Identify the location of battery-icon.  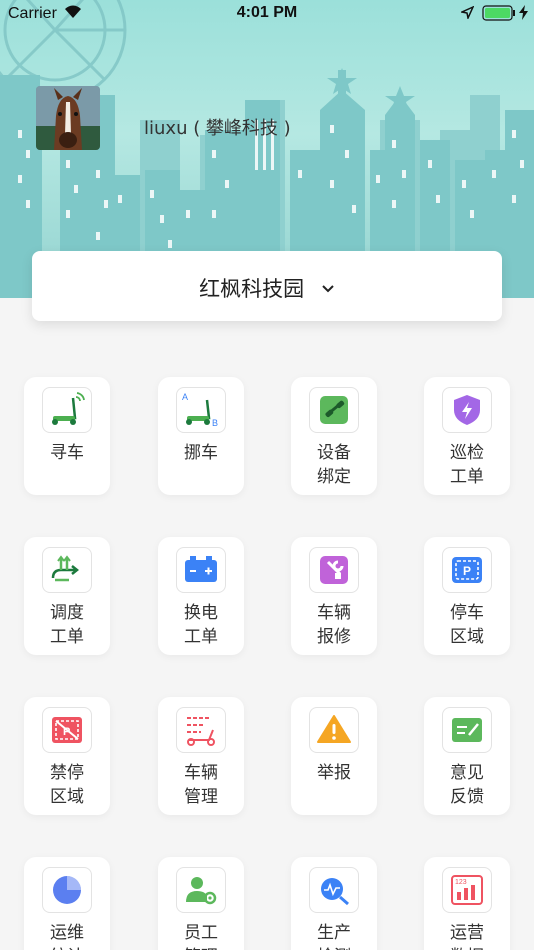
(201, 570).